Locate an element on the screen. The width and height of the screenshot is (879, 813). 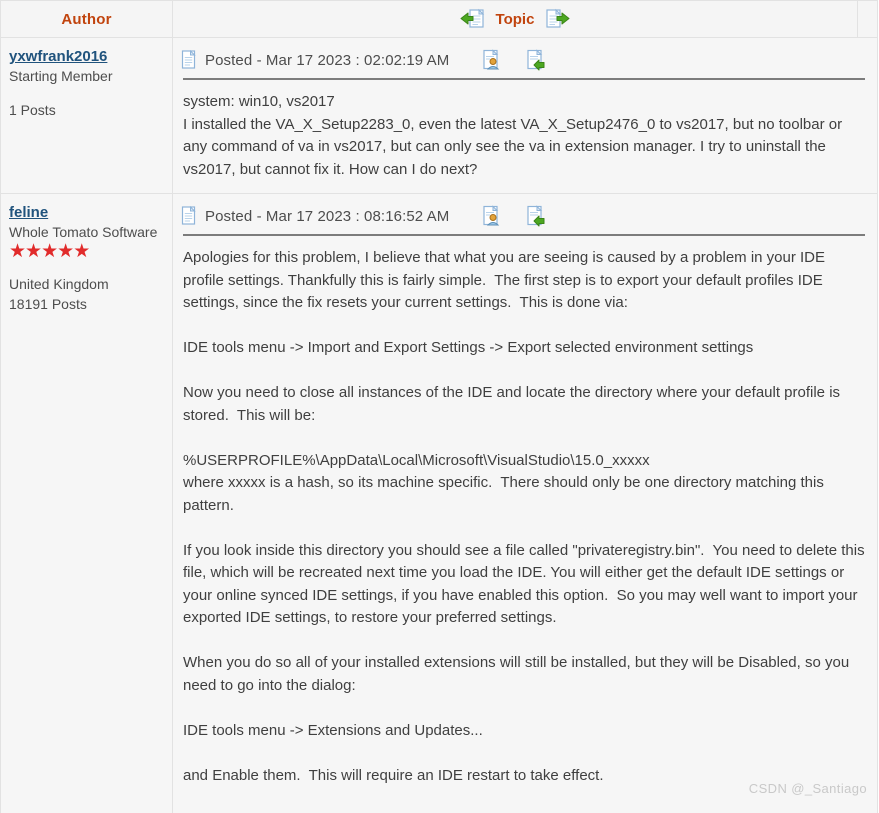
post-header: Posted - Mar 17 2023 : 08:16:52 AM is located at coordinates (524, 216).